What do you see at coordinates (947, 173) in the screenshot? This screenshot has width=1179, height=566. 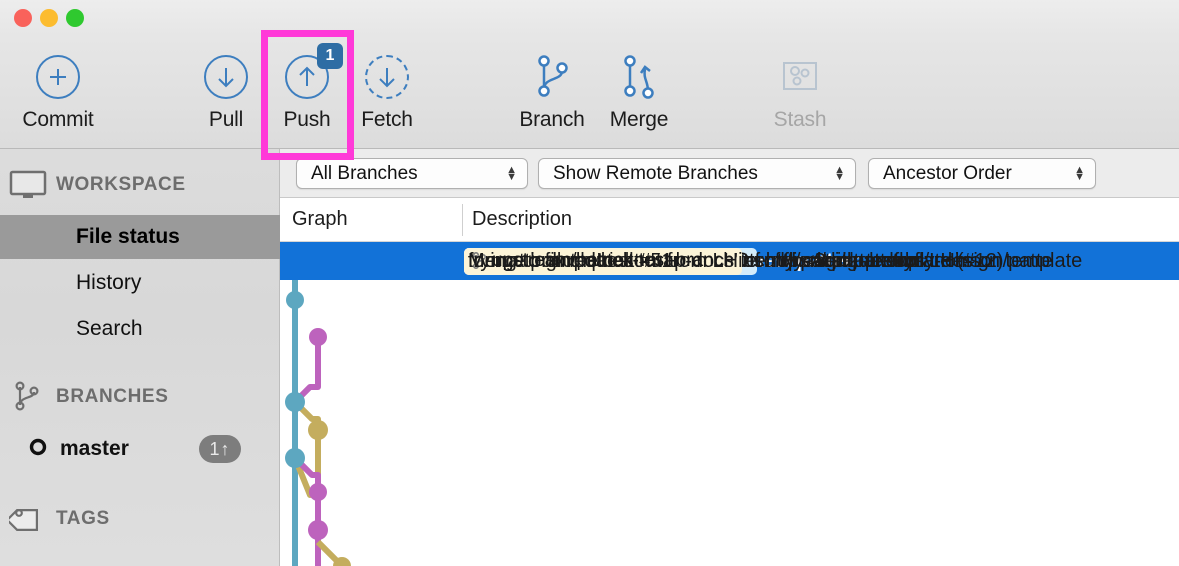 I see `order-value: Ancestor Order` at bounding box center [947, 173].